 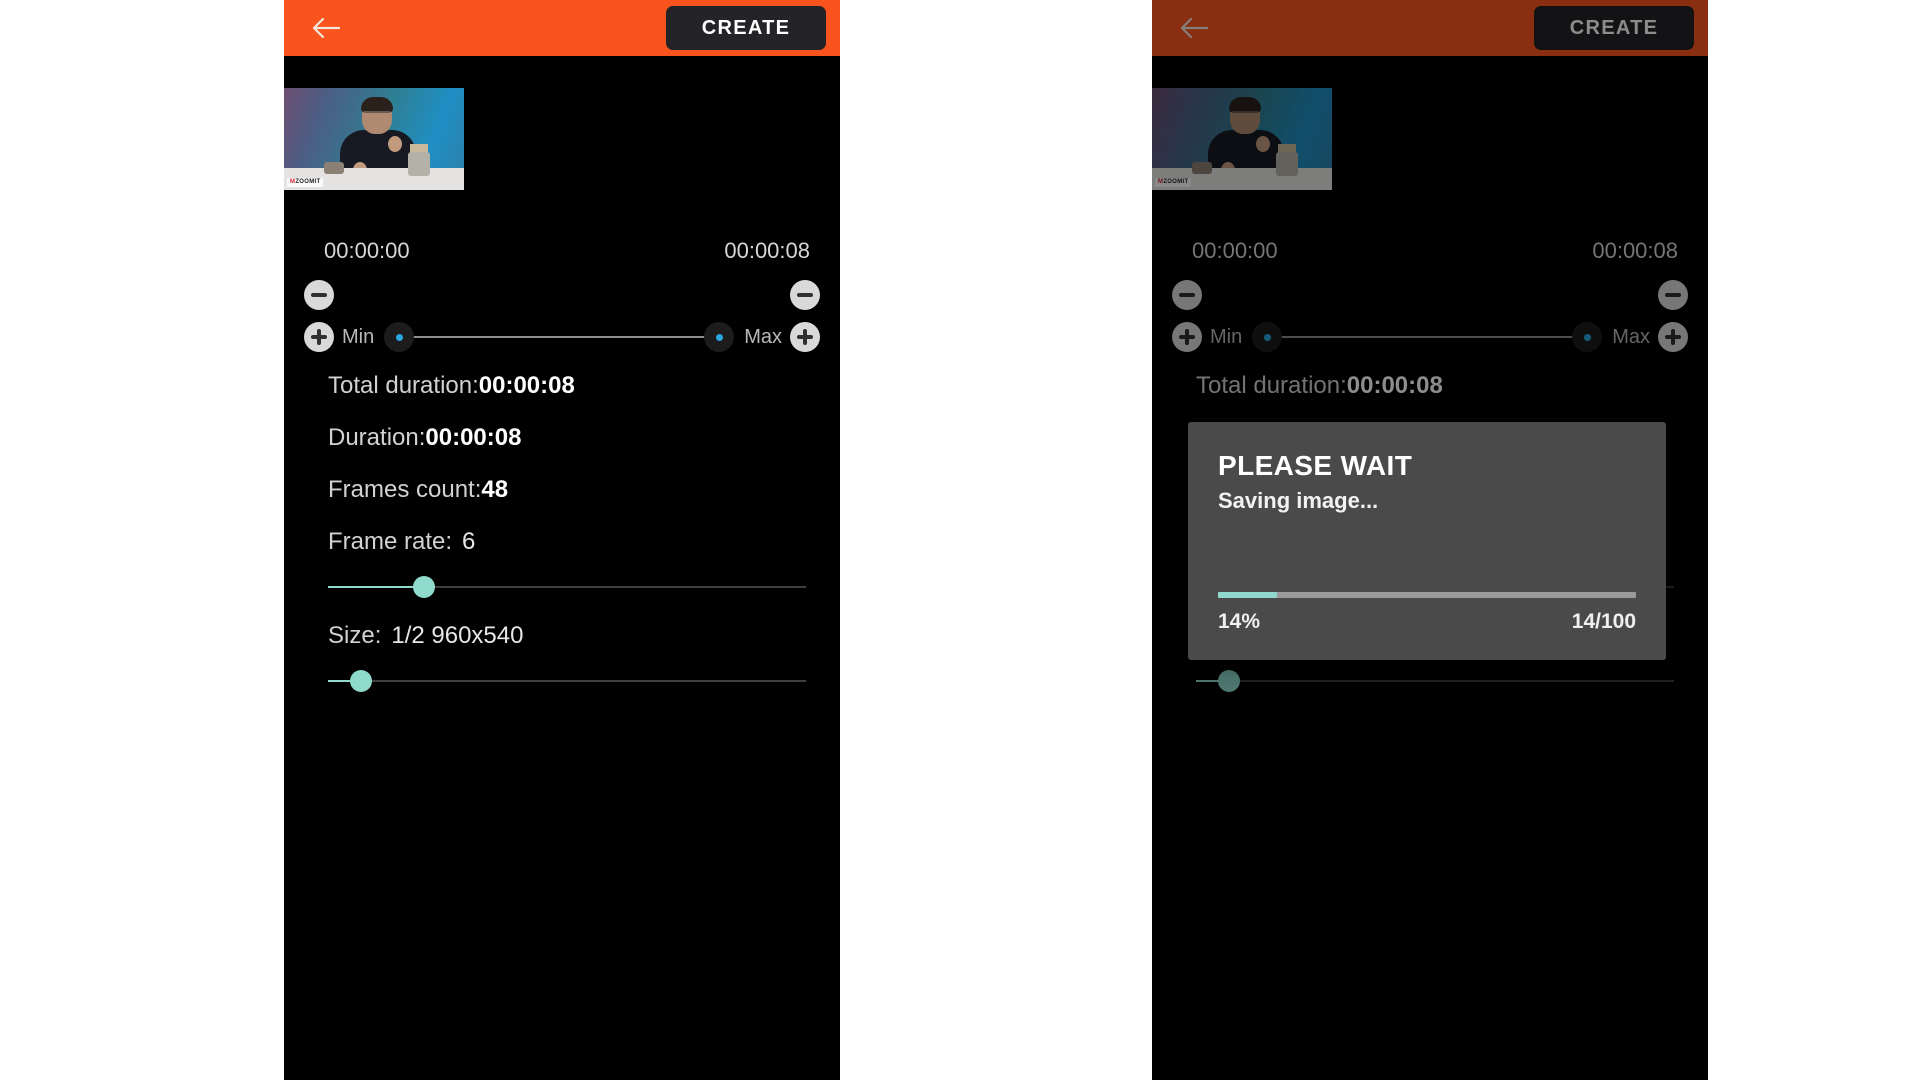 I want to click on video-preview-container: MZOOMIT, so click(x=562, y=139).